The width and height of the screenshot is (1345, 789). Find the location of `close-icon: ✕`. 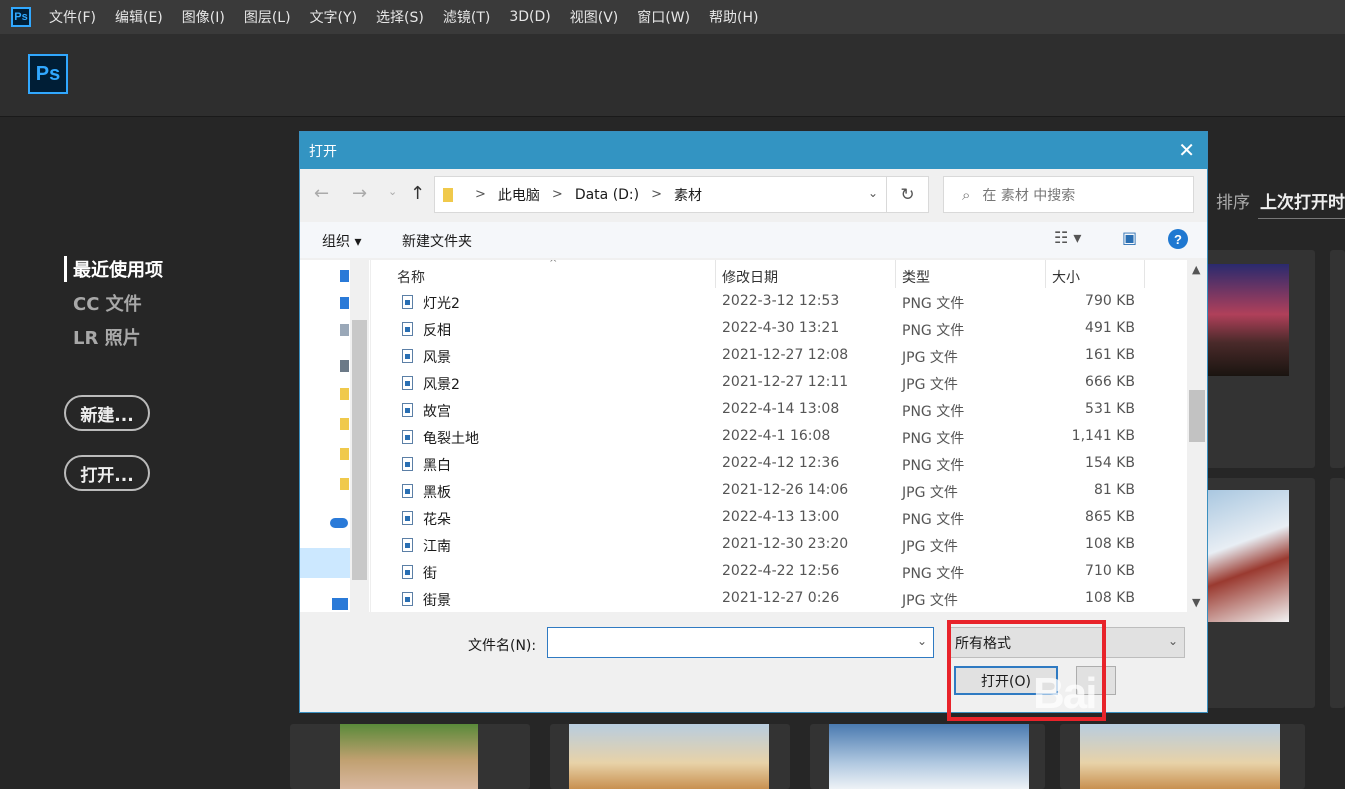

close-icon: ✕ is located at coordinates (1186, 150).